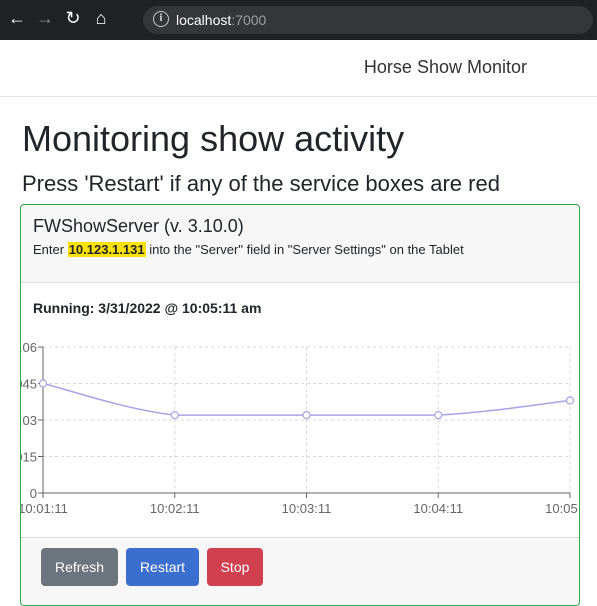  What do you see at coordinates (138, 226) in the screenshot?
I see `service-name: FWShowServer (v. 3.10.0)` at bounding box center [138, 226].